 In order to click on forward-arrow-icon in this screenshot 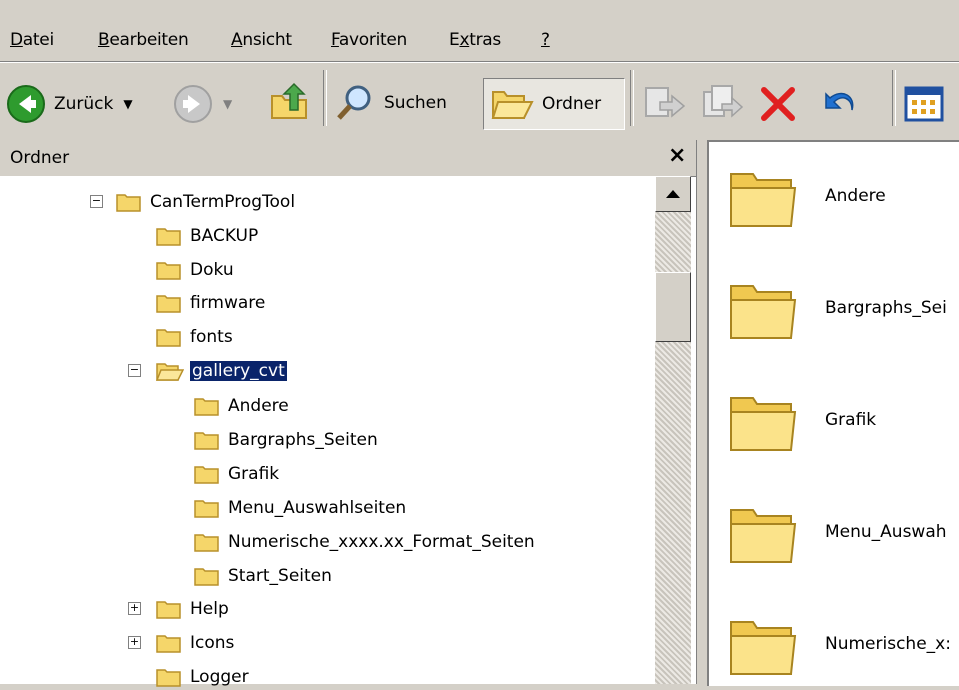, I will do `click(193, 104)`.